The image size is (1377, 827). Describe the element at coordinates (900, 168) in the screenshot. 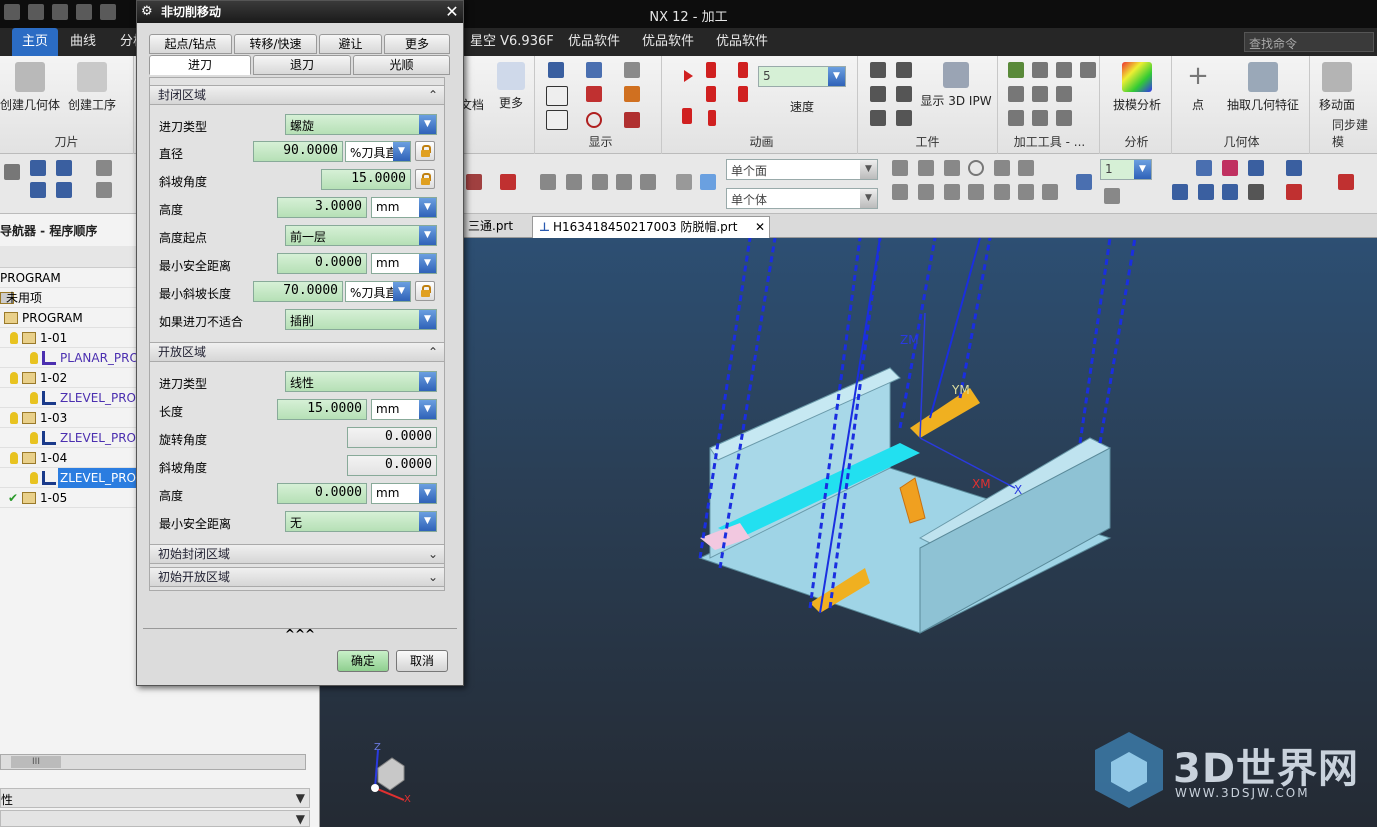

I see `snap-end-icon` at that location.